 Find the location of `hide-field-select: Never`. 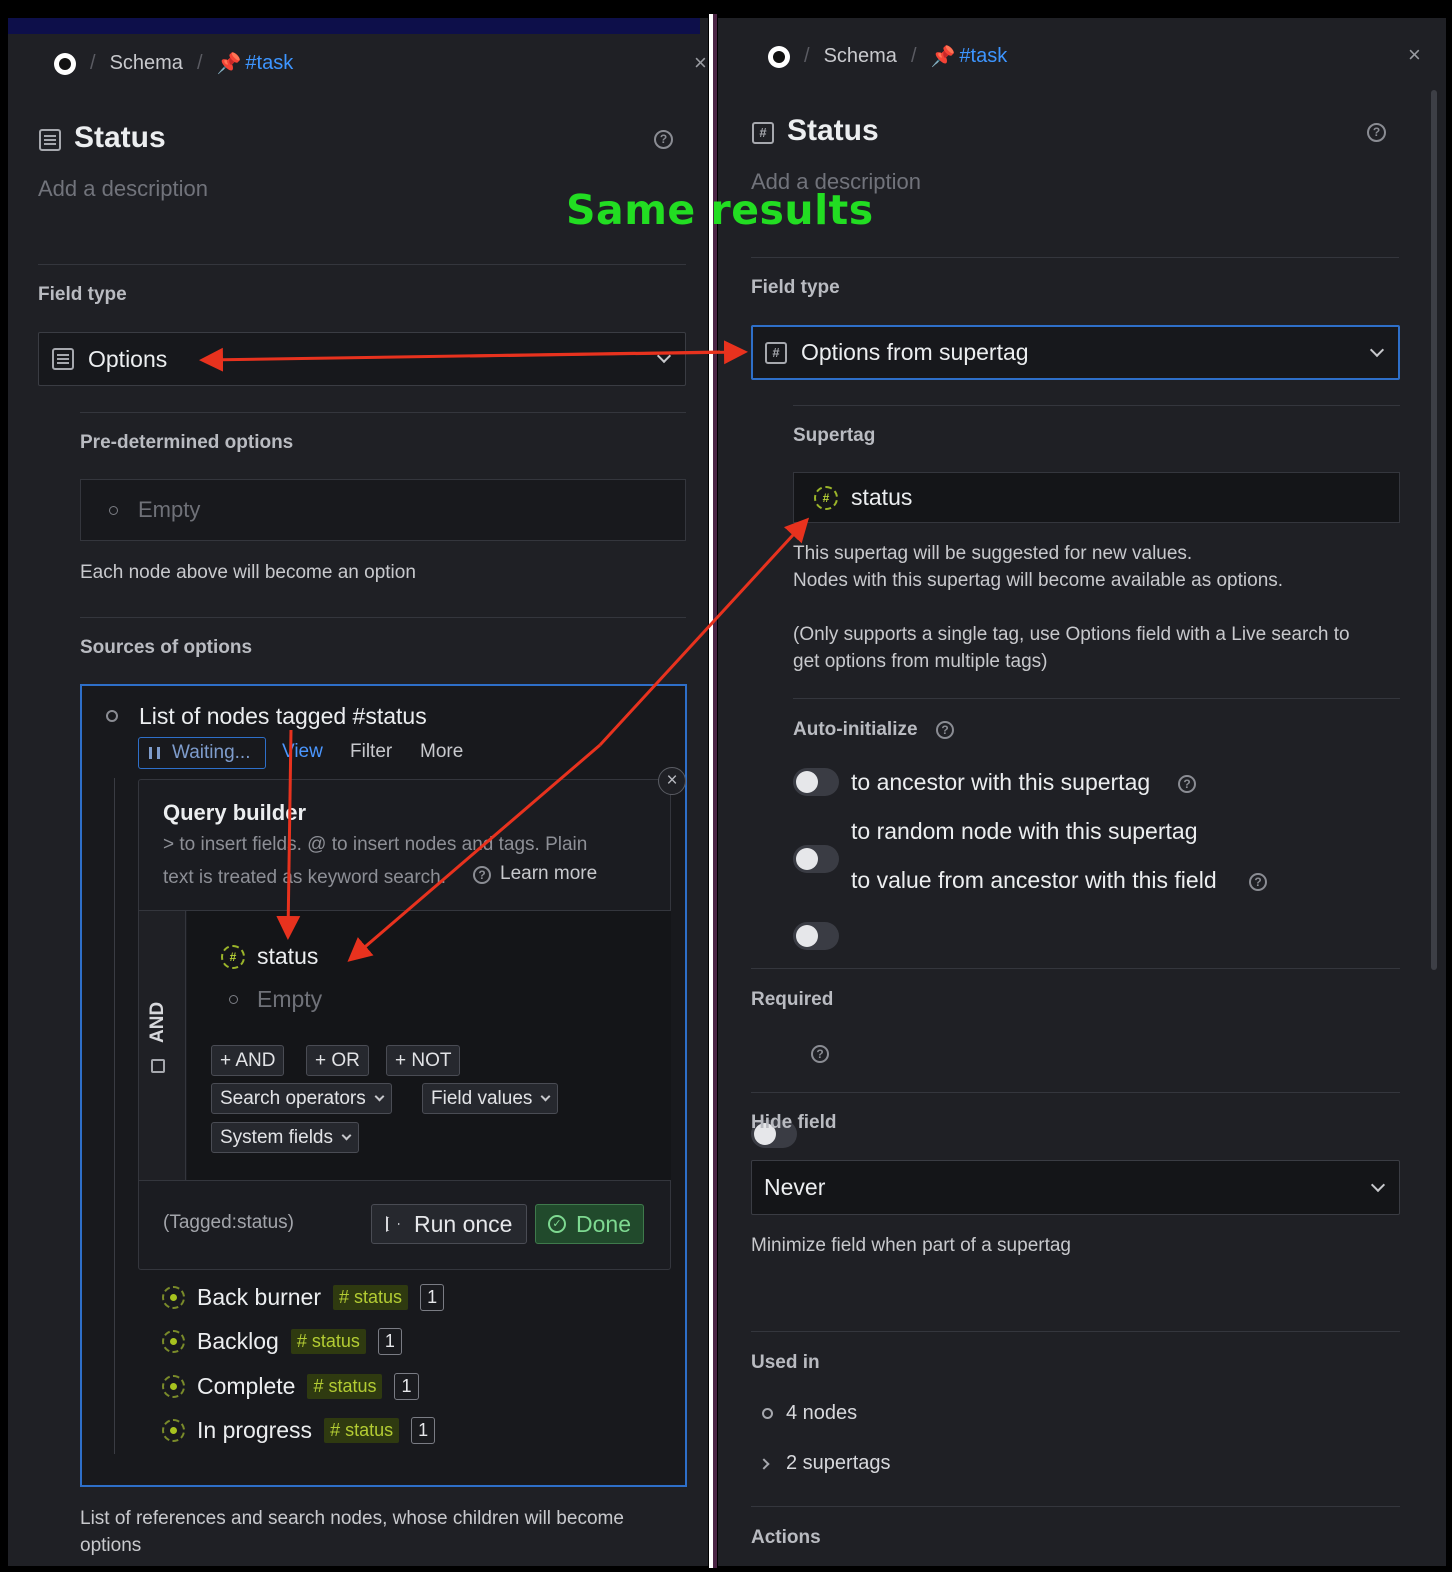

hide-field-select: Never is located at coordinates (1075, 1187).